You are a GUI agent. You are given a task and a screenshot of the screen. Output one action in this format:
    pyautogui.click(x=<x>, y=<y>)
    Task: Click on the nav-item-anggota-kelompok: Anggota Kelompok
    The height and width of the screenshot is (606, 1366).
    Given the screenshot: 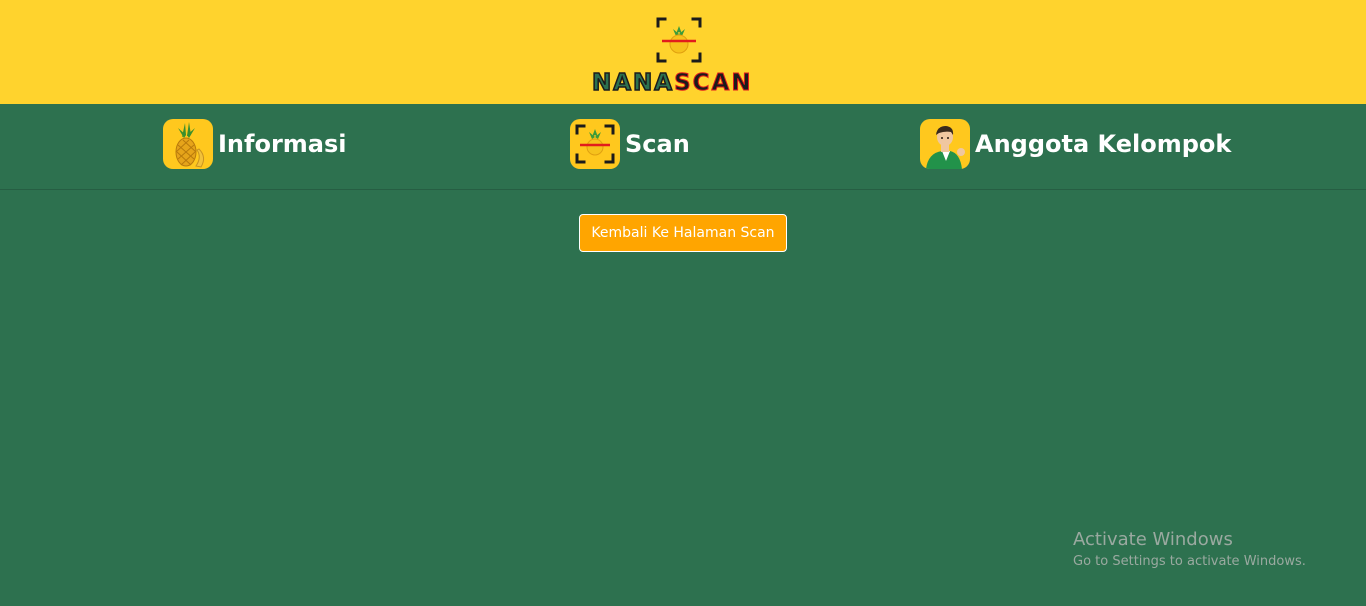 What is the action you would take?
    pyautogui.click(x=1075, y=144)
    